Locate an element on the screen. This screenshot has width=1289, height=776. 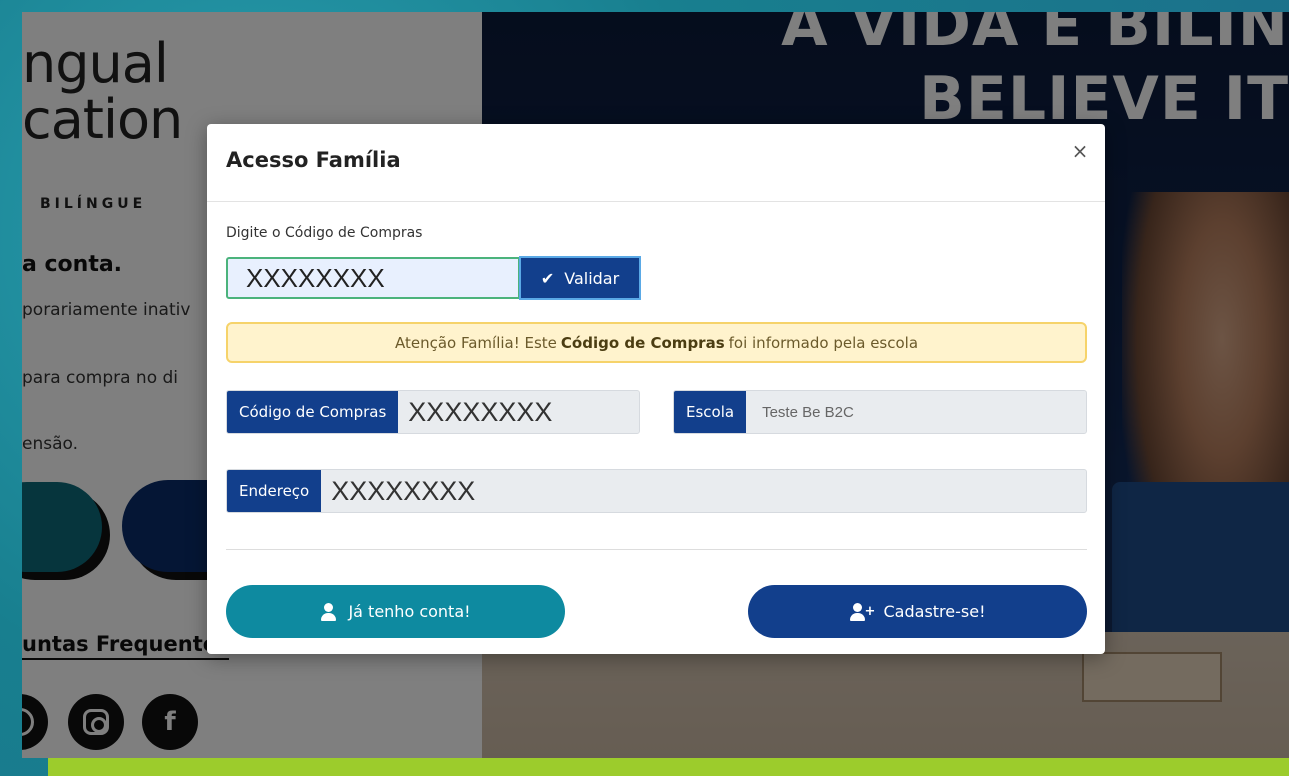
bottom-accent-bar is located at coordinates (668, 767).